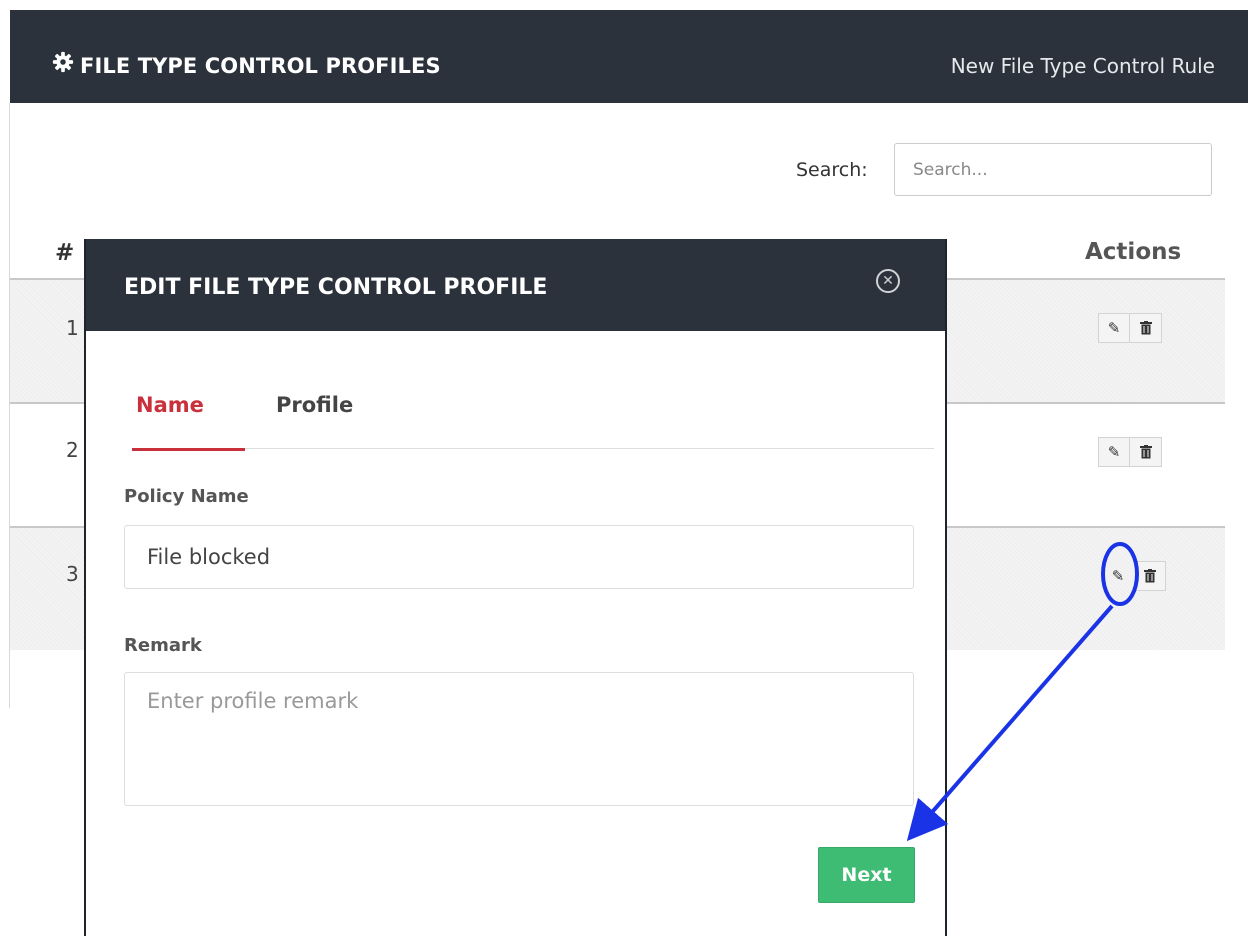  What do you see at coordinates (866, 875) in the screenshot?
I see `next-button: Next` at bounding box center [866, 875].